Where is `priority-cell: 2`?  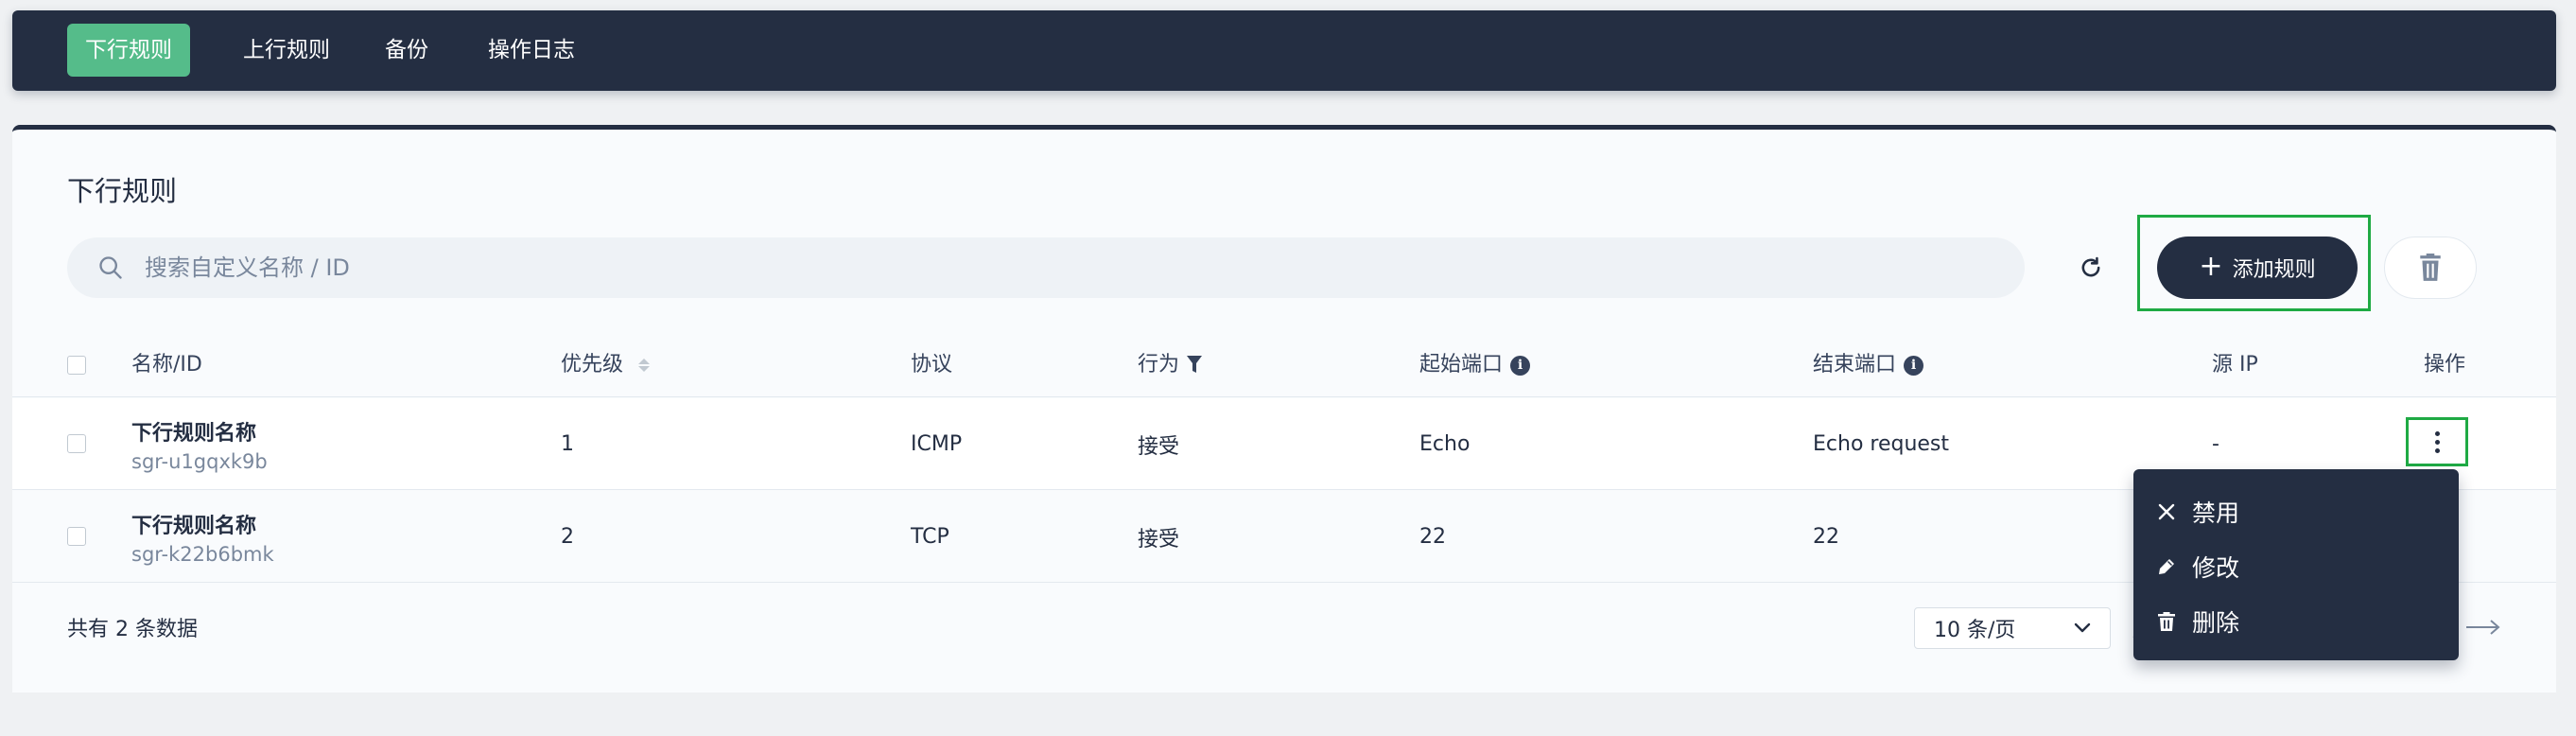
priority-cell: 2 is located at coordinates (567, 537).